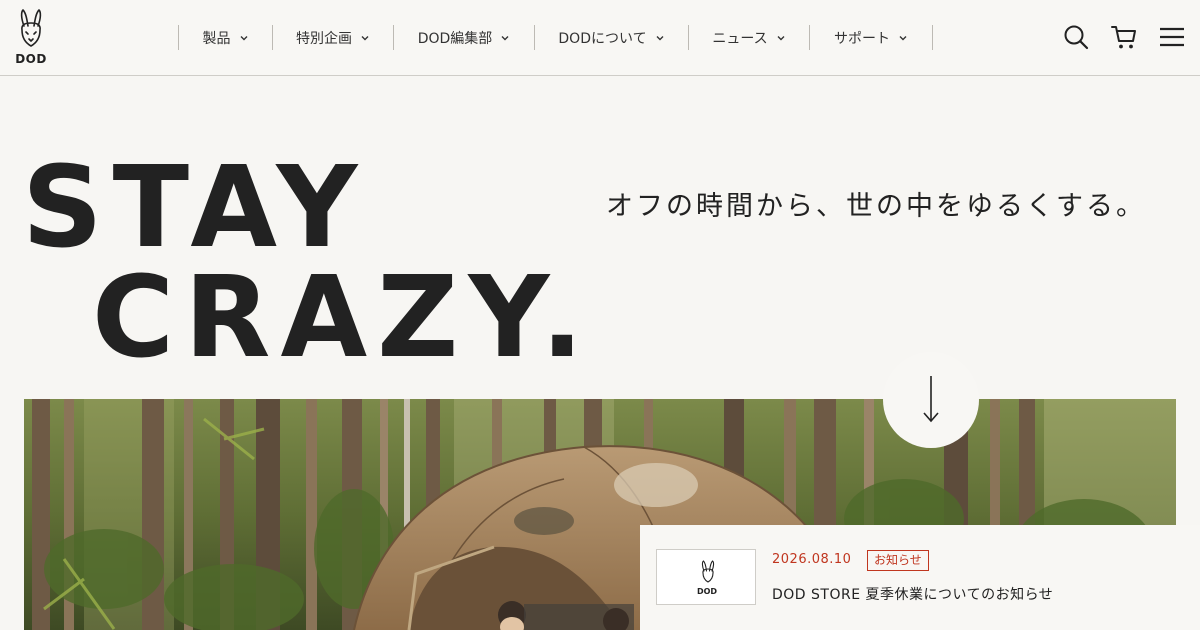 Image resolution: width=1200 pixels, height=630 pixels. I want to click on news-thumbnail: DOD, so click(706, 577).